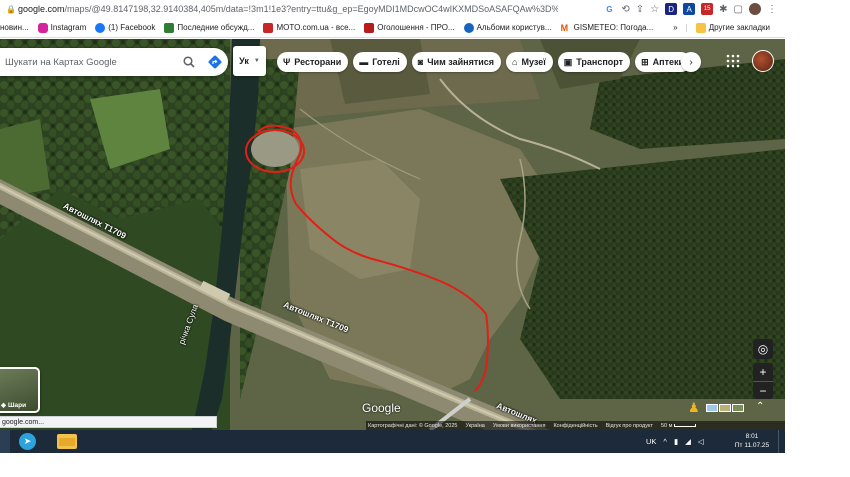  Describe the element at coordinates (189, 62) in the screenshot. I see `search-icon` at that location.